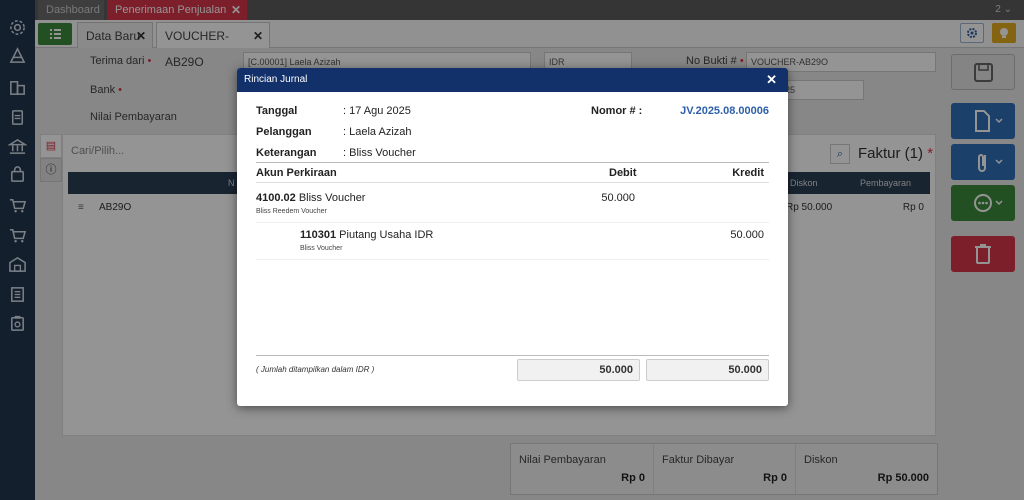  Describe the element at coordinates (578, 370) in the screenshot. I see `total-debit: 50.000` at that location.